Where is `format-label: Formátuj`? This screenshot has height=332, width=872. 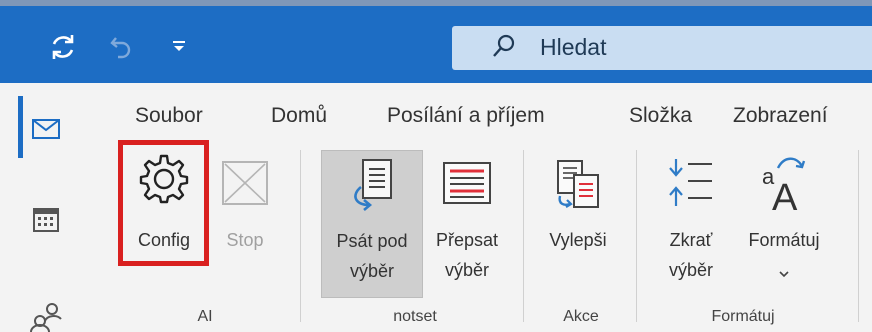 format-label: Formátuj is located at coordinates (784, 240).